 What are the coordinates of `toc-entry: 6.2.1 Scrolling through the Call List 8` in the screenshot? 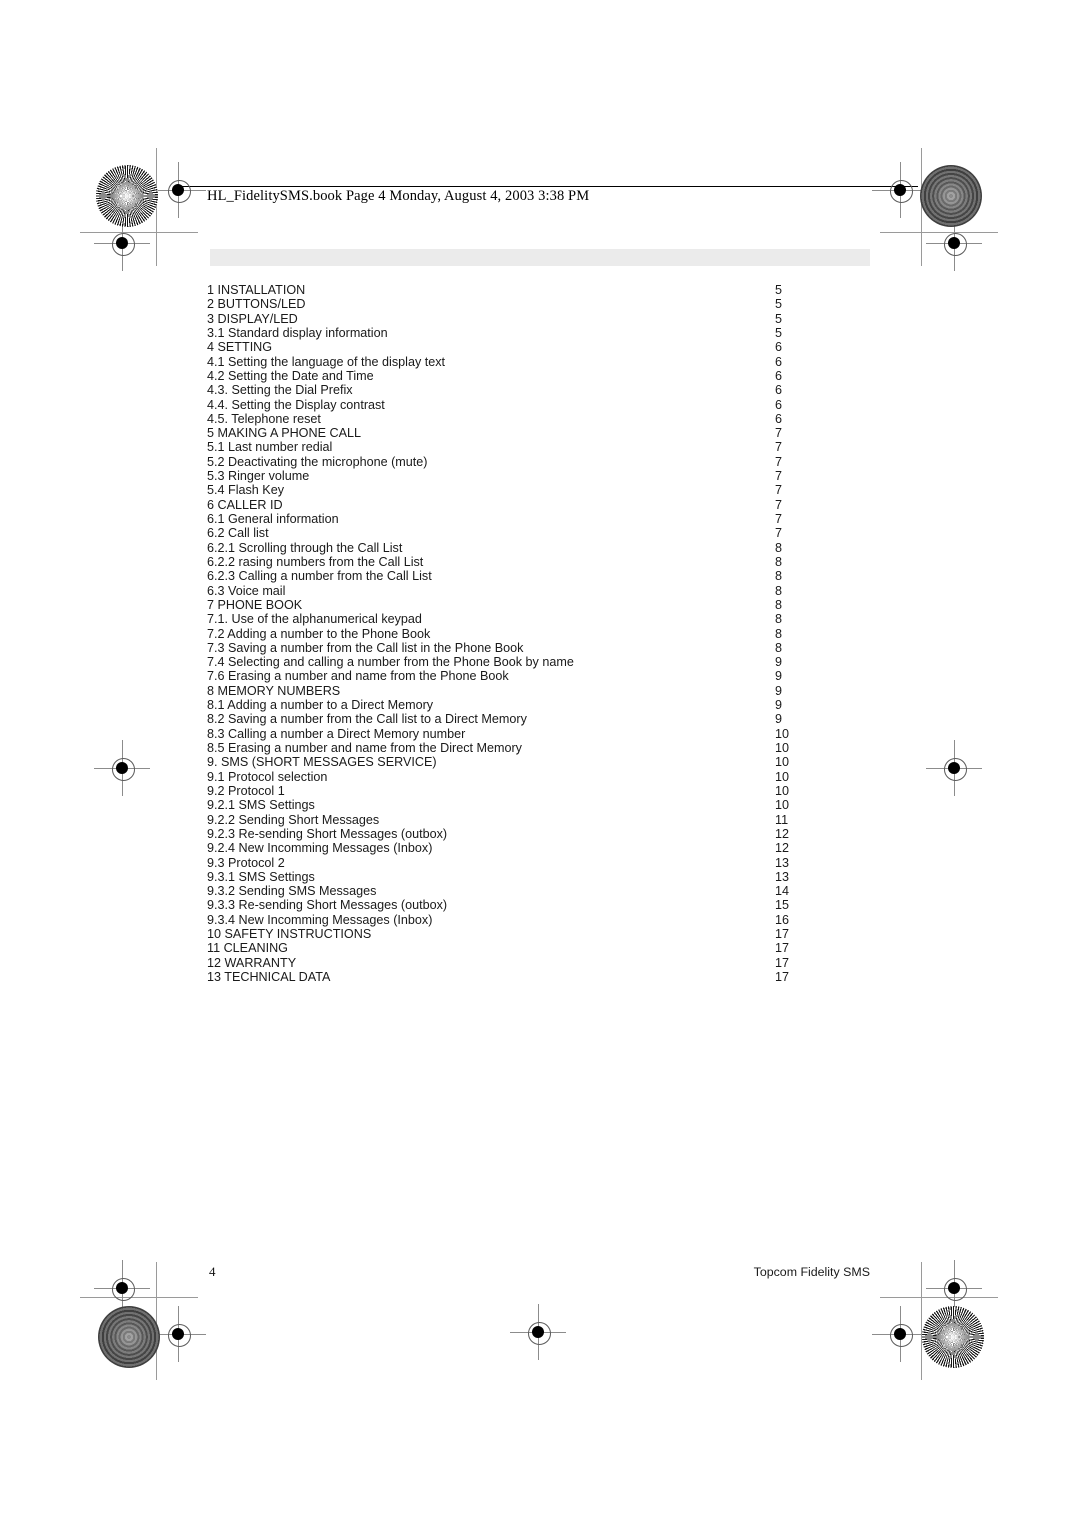 It's located at (557, 548).